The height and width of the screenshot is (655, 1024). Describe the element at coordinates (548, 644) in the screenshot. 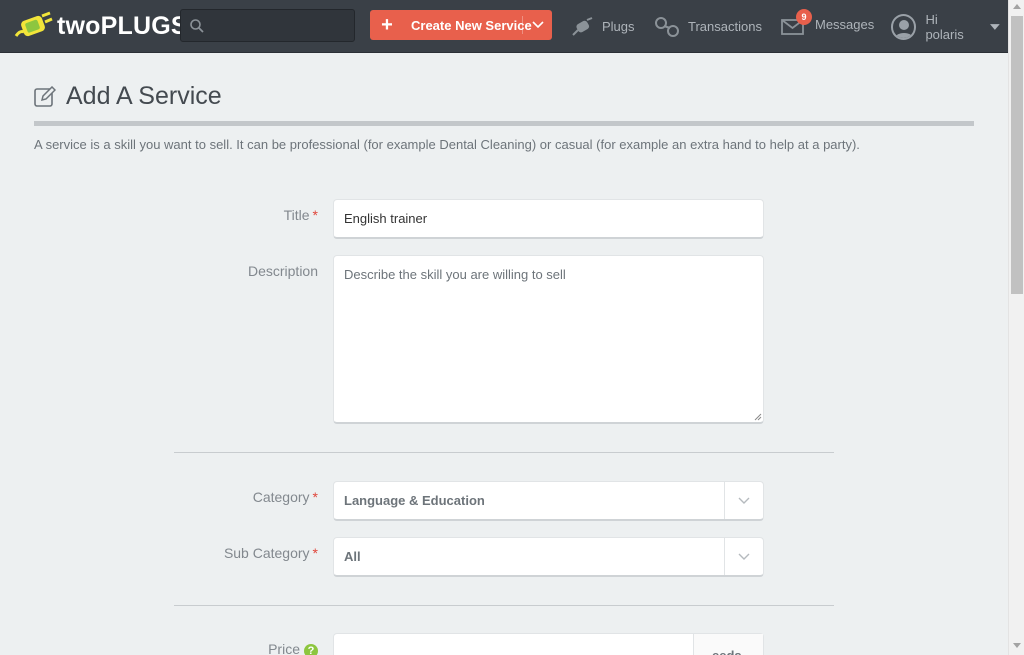

I see `price-input: eeds` at that location.